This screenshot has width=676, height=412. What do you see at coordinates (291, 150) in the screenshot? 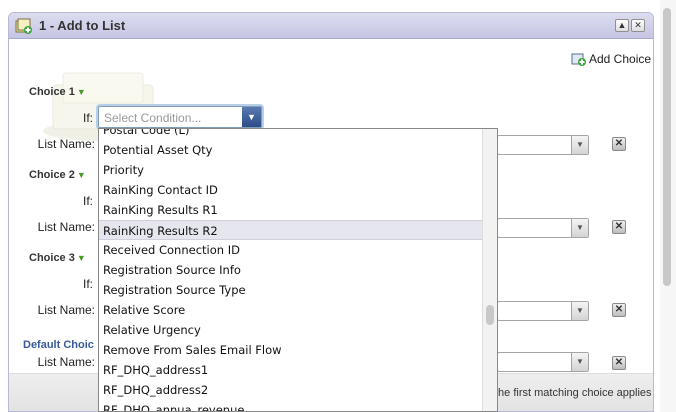
I see `dropdown-option: Potential Asset Qty` at bounding box center [291, 150].